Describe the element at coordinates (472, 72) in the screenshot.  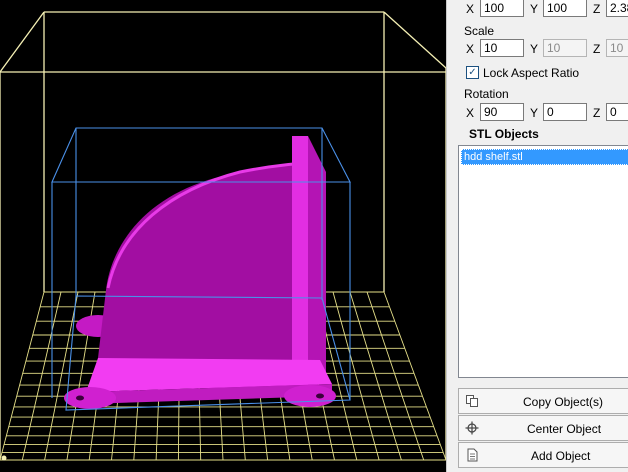
I see `checkbox-check-icon: ✓` at that location.